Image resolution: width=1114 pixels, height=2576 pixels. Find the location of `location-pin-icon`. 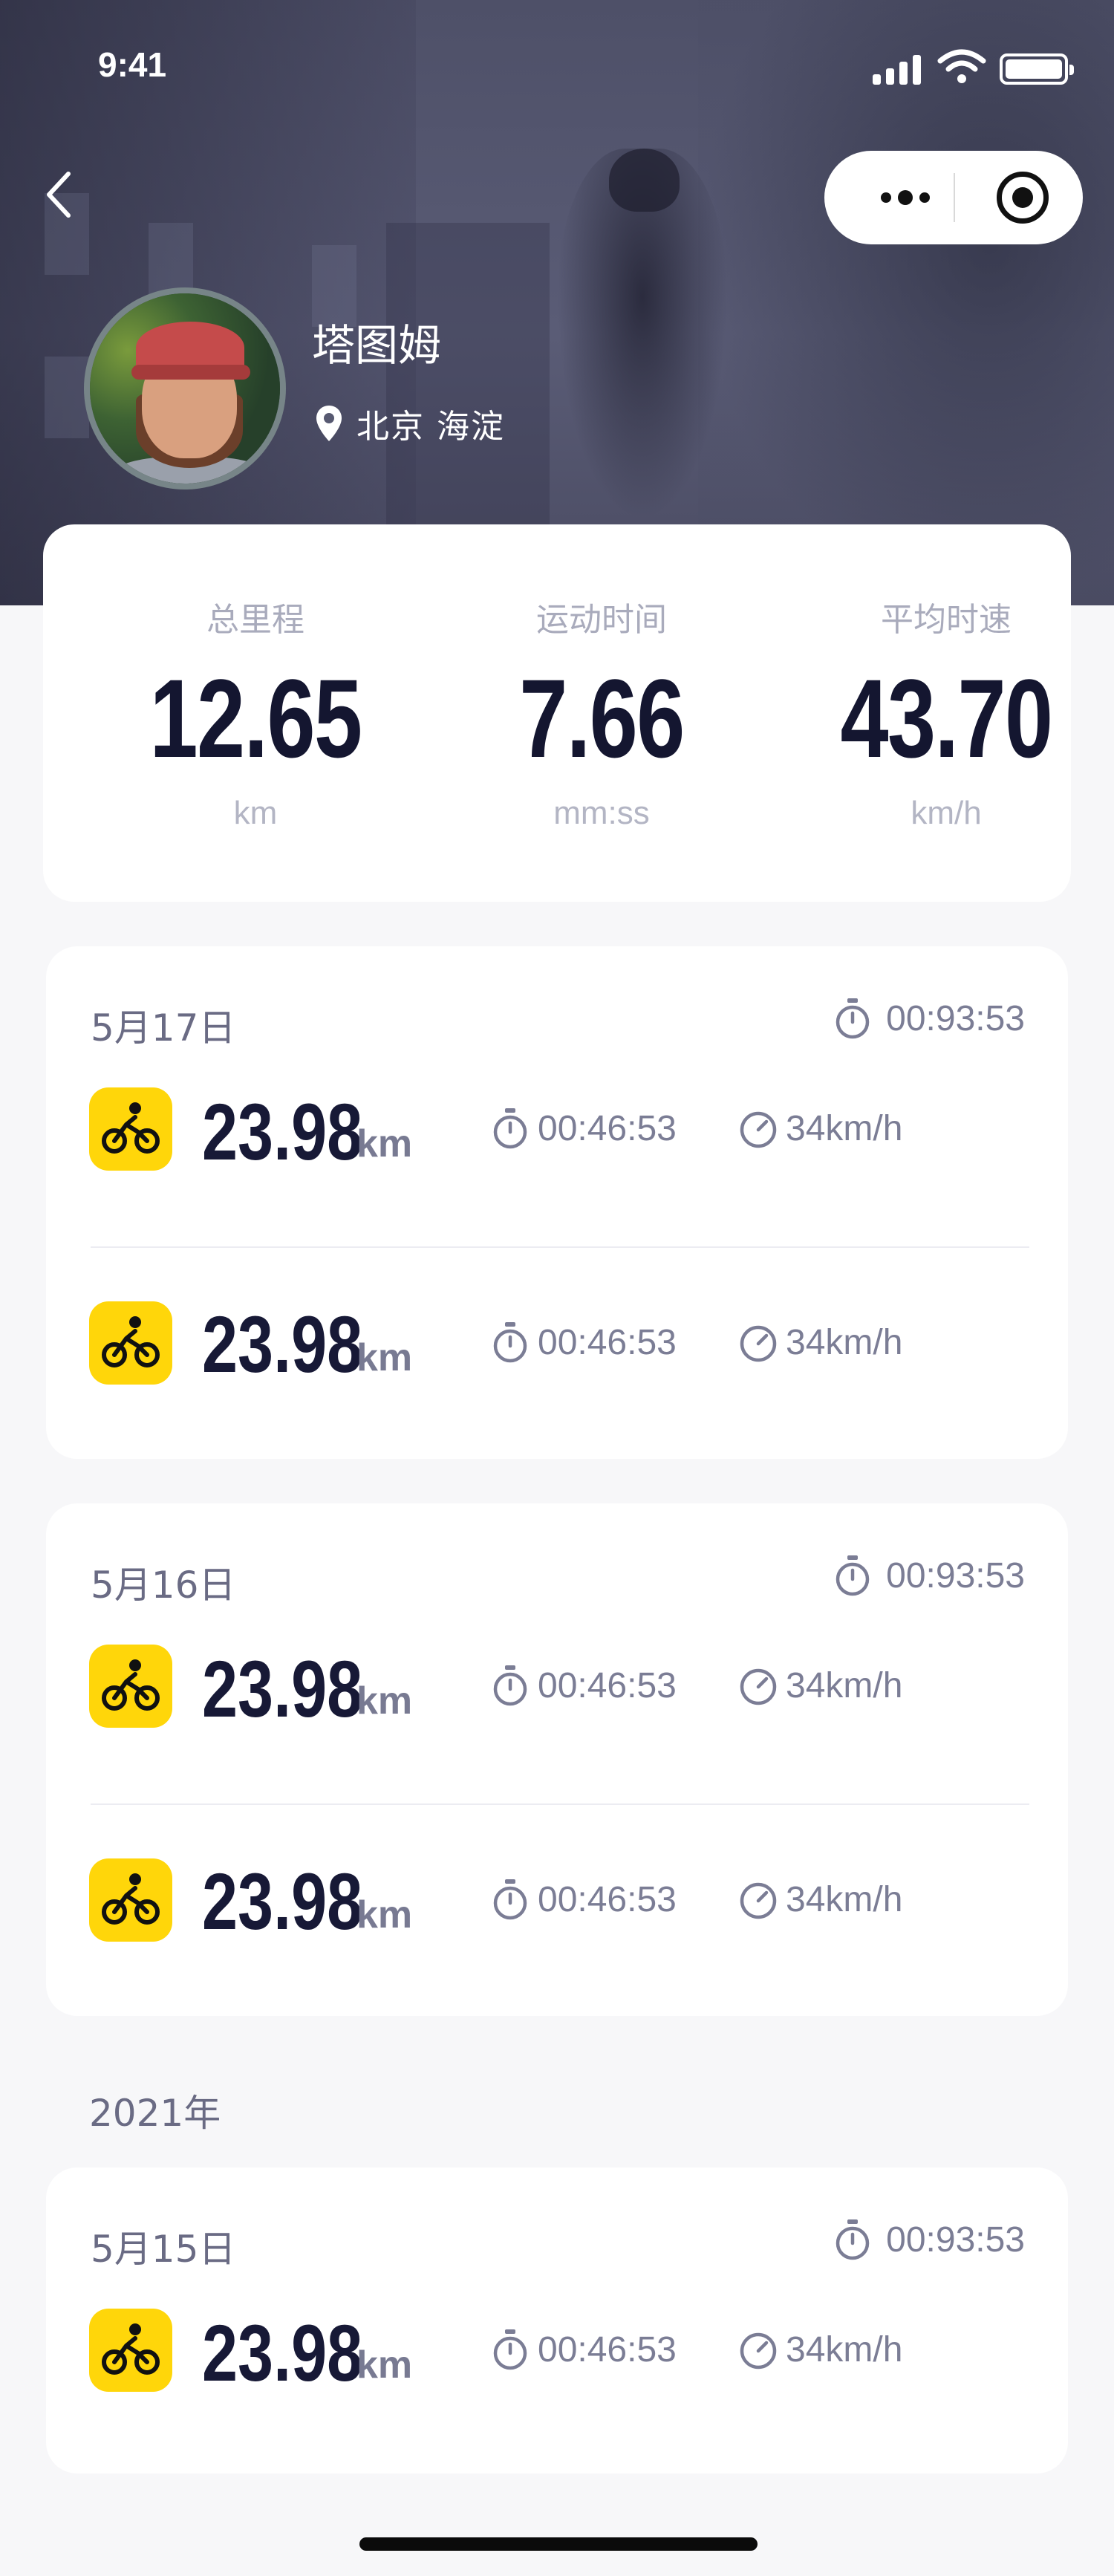

location-pin-icon is located at coordinates (329, 423).